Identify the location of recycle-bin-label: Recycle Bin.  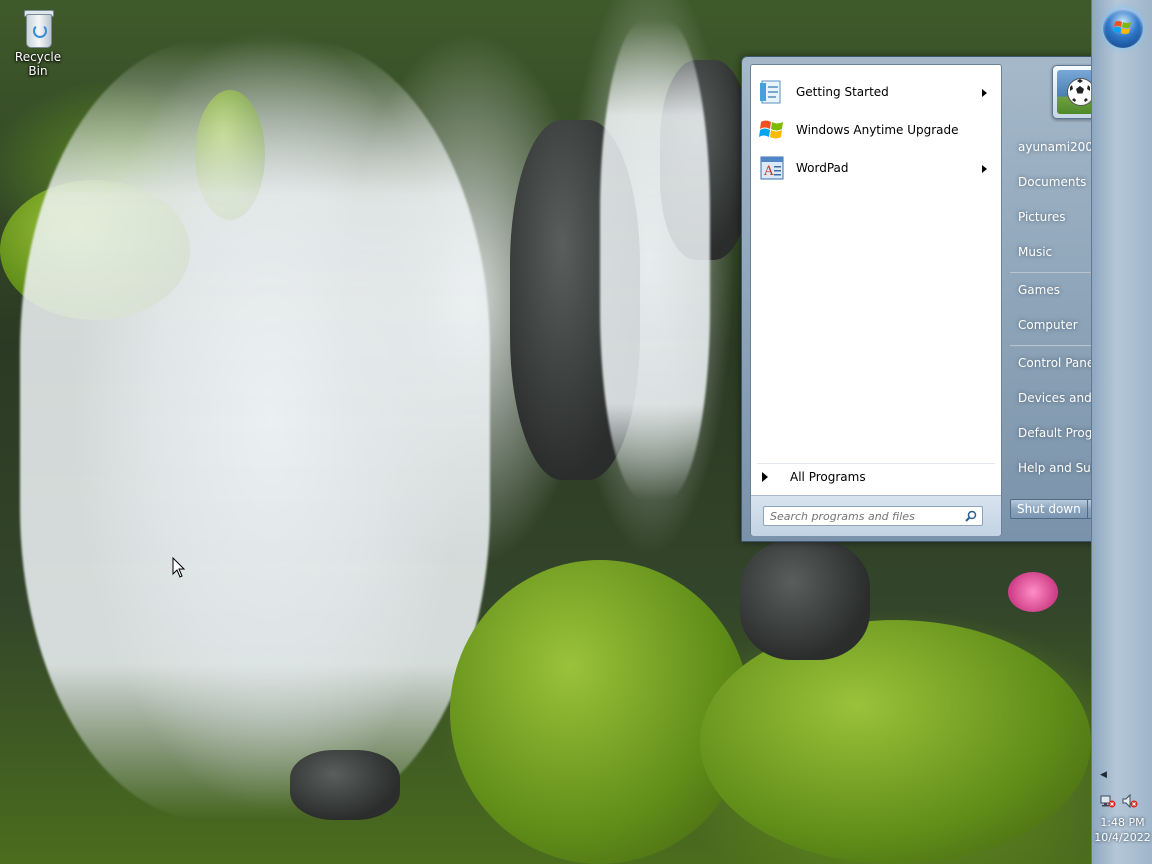
(38, 64).